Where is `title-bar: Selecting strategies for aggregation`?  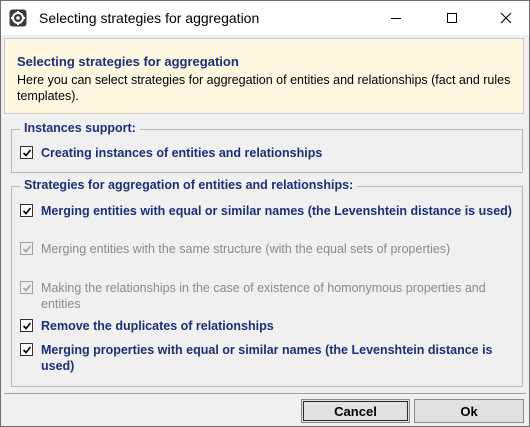
title-bar: Selecting strategies for aggregation is located at coordinates (265, 18).